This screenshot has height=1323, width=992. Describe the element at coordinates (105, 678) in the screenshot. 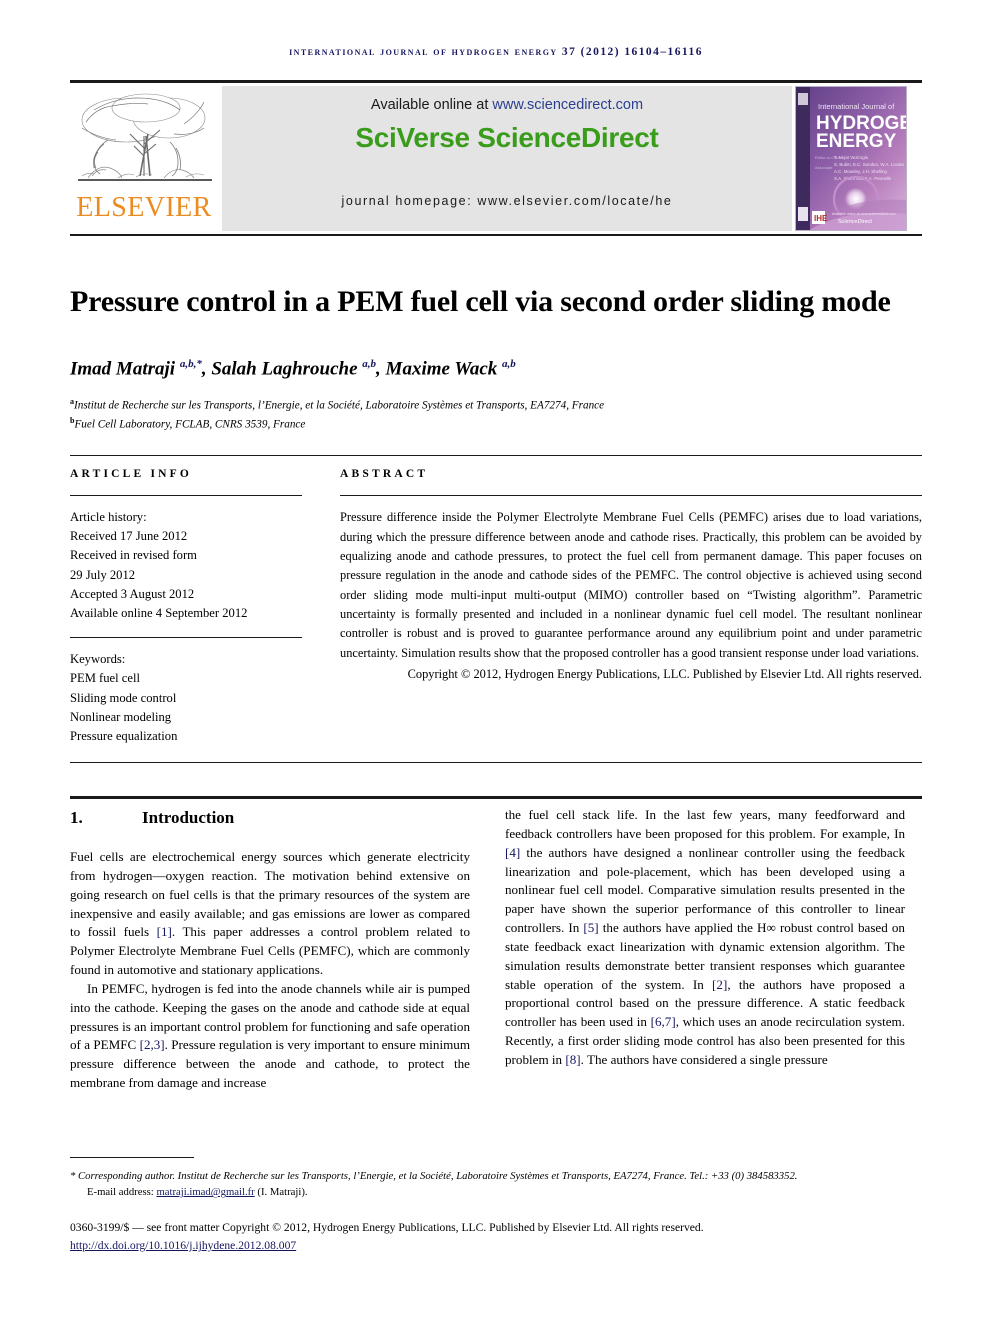

I see `keyword-0: PEM fuel cell` at that location.